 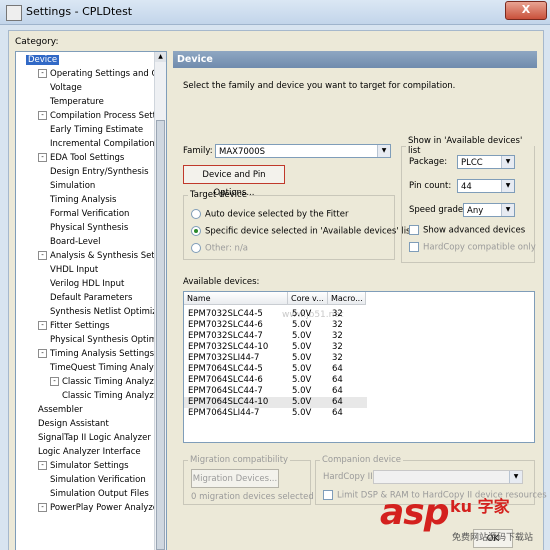 I want to click on show-advanced-label: Show advanced devices, so click(x=474, y=230).